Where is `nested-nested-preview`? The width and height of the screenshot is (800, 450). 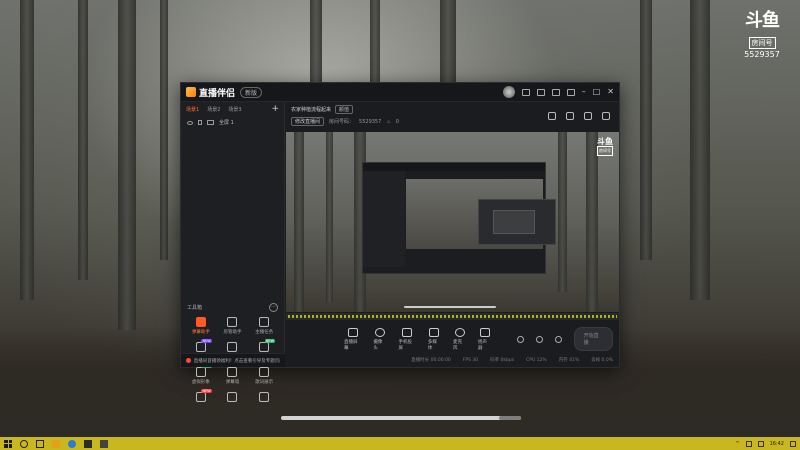 nested-nested-preview is located at coordinates (514, 222).